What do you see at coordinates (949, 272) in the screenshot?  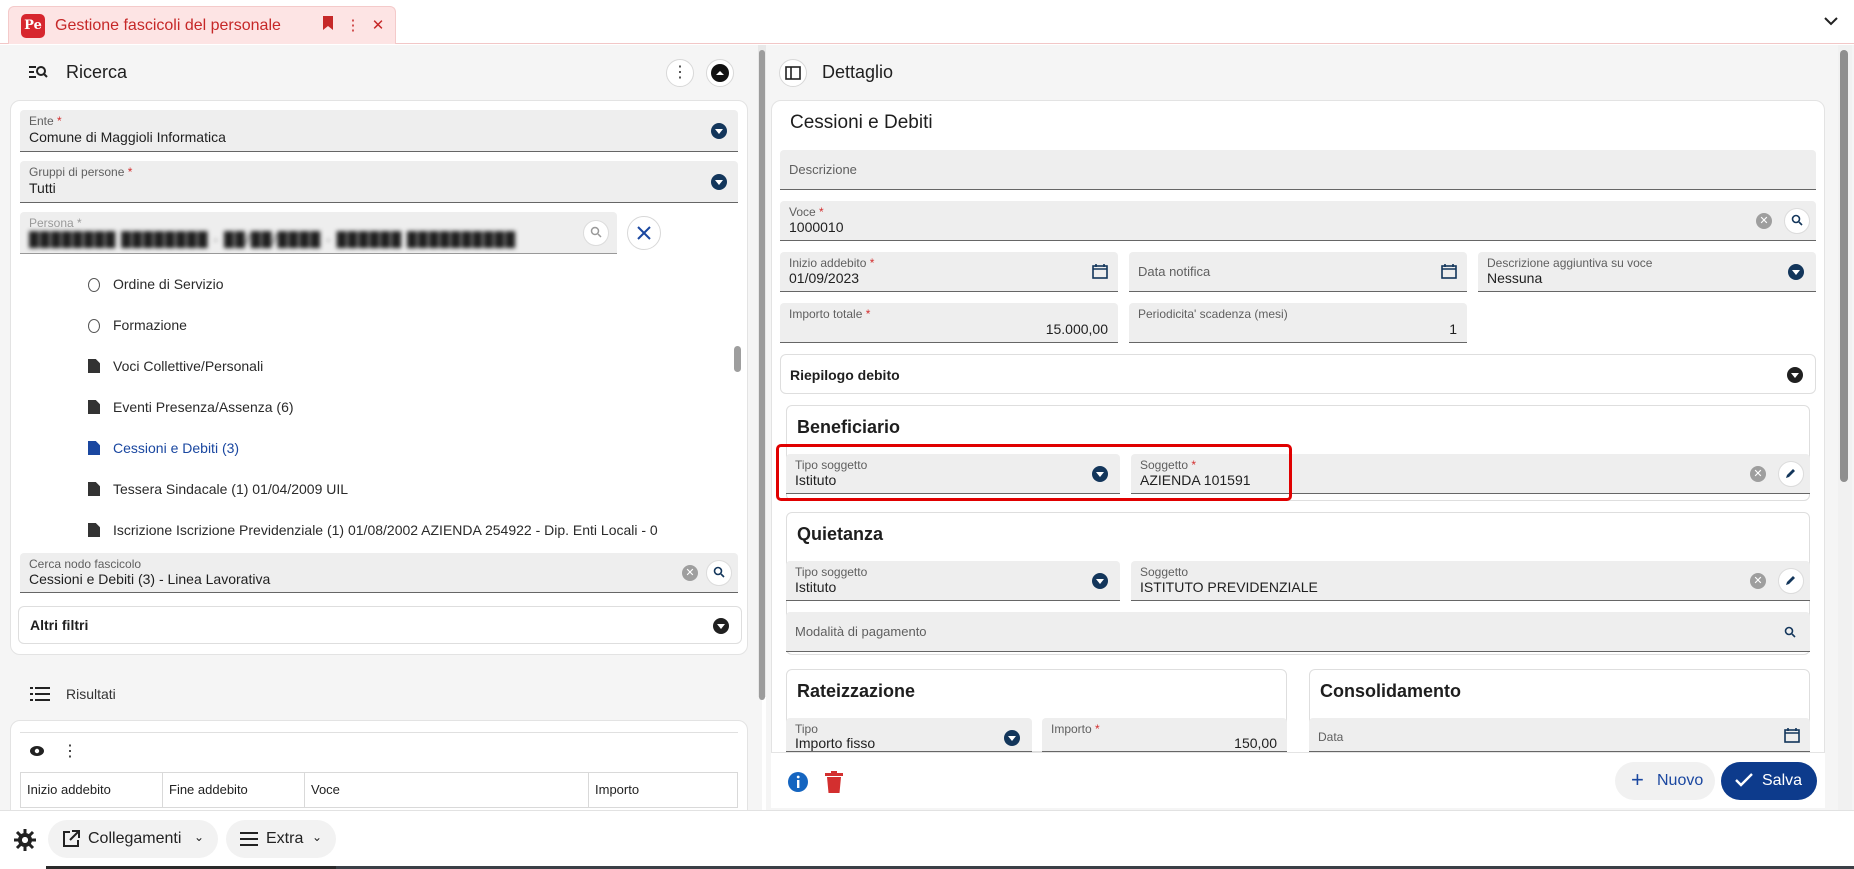 I see `inizio-addebito-field: Inizio addebito * 01/09/2023` at bounding box center [949, 272].